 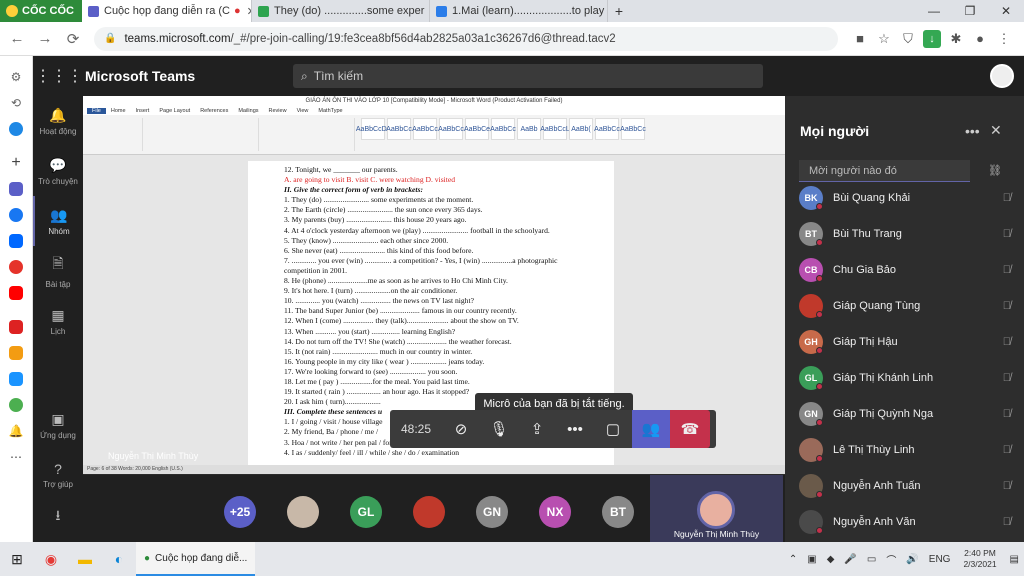 I want to click on nav-download: ⭳, so click(x=58, y=518).